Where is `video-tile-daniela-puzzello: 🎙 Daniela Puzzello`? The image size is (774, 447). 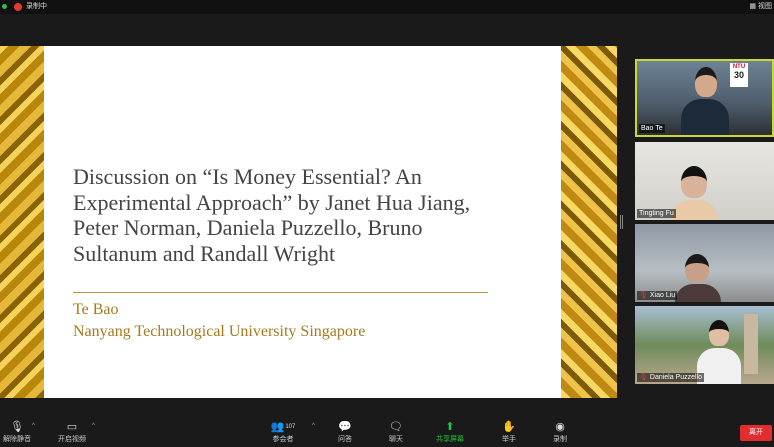
video-tile-daniela-puzzello: 🎙 Daniela Puzzello is located at coordinates (704, 345).